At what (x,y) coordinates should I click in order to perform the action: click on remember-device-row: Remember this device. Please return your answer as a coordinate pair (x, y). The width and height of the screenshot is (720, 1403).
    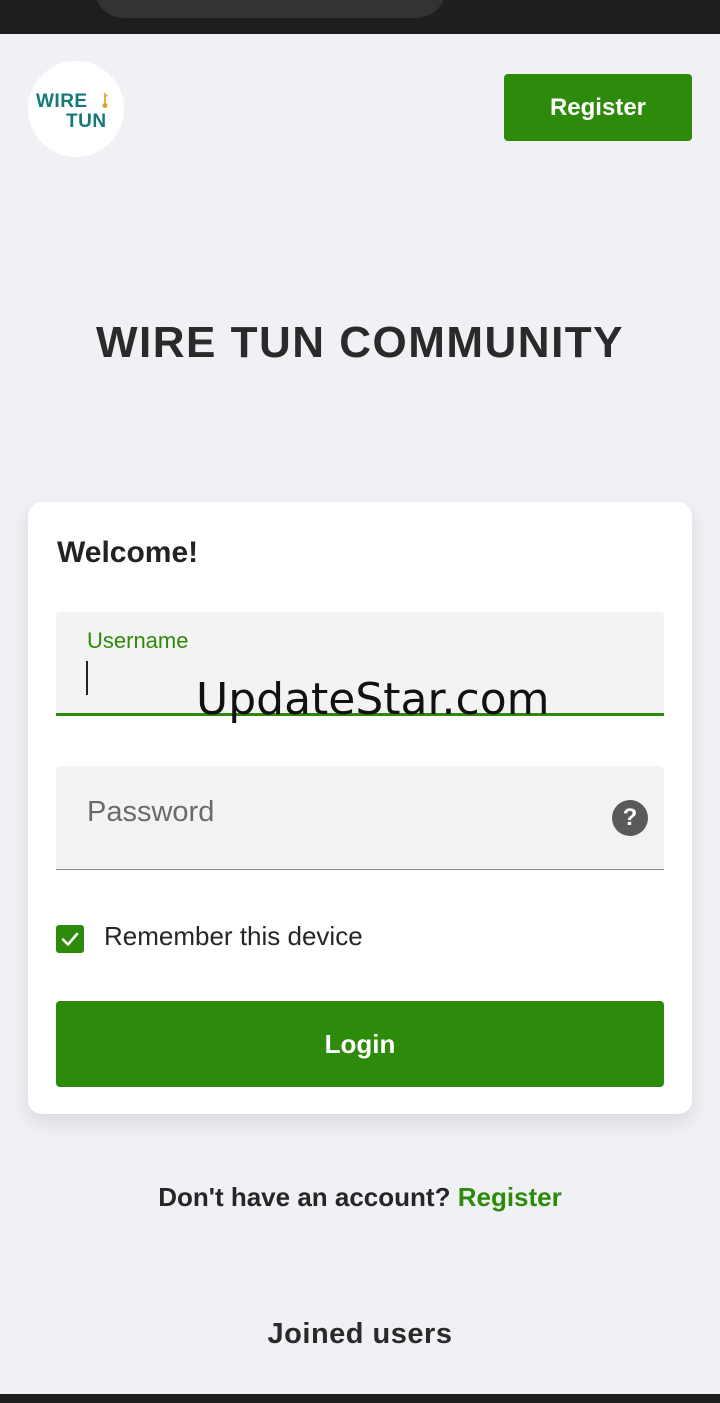
    Looking at the image, I should click on (209, 936).